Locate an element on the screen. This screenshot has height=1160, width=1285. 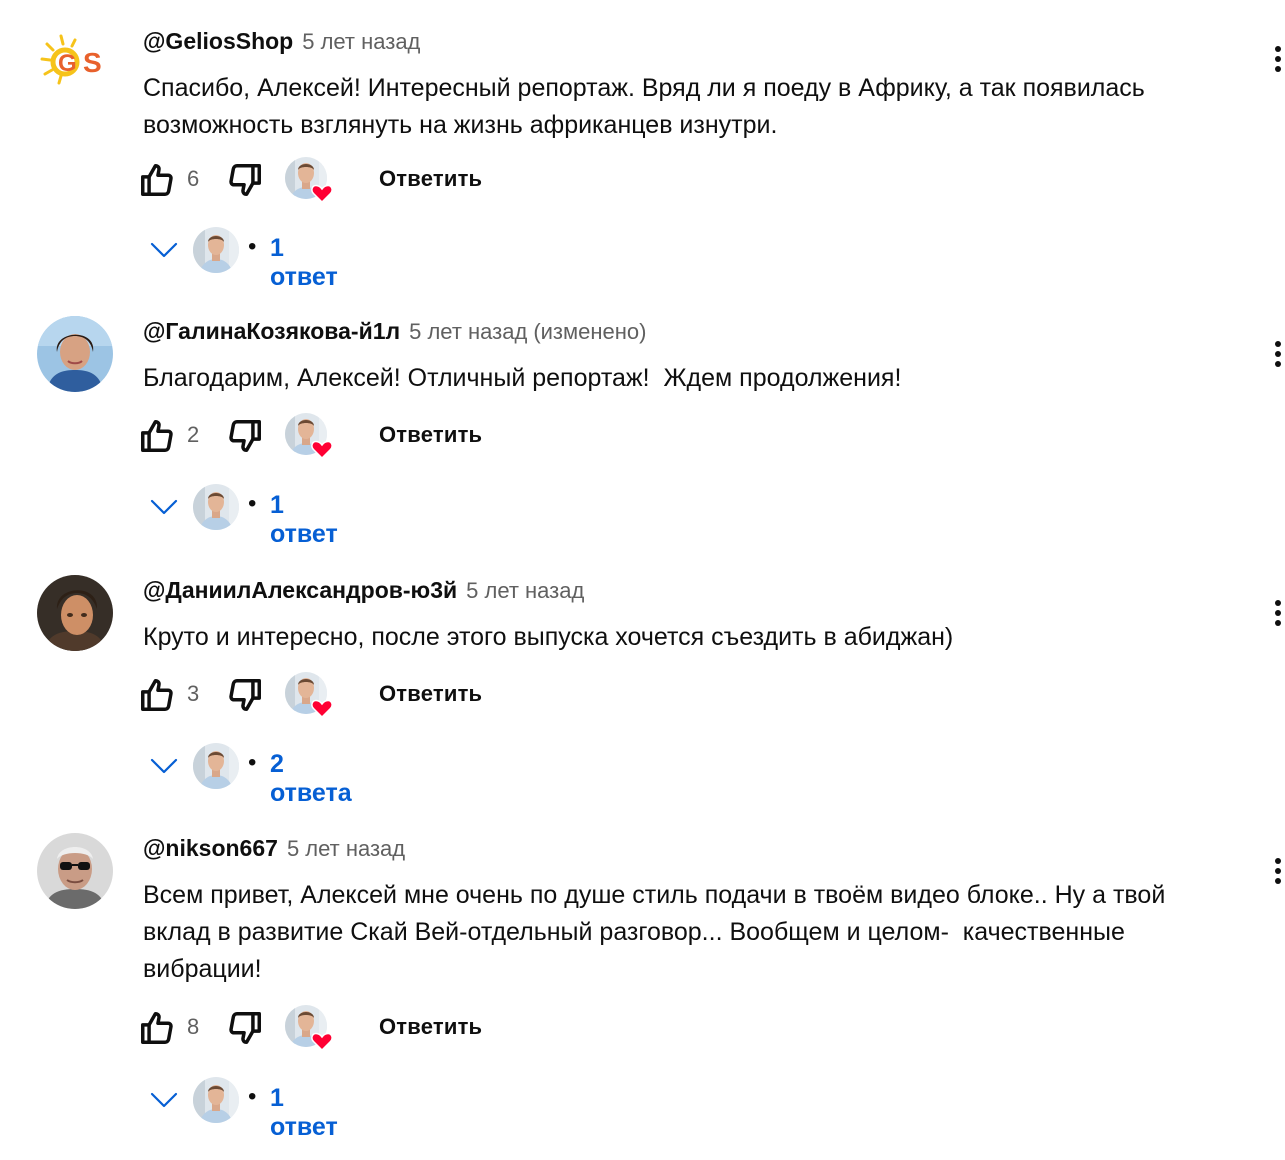
comment-header: @ДаниилАлександров-ю3й 5 лет назад is located at coordinates (363, 592).